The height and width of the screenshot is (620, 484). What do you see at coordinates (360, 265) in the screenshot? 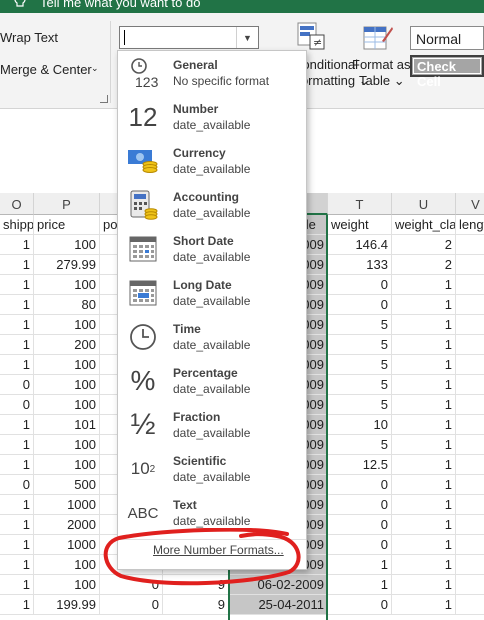
I see `table-cell: 133` at bounding box center [360, 265].